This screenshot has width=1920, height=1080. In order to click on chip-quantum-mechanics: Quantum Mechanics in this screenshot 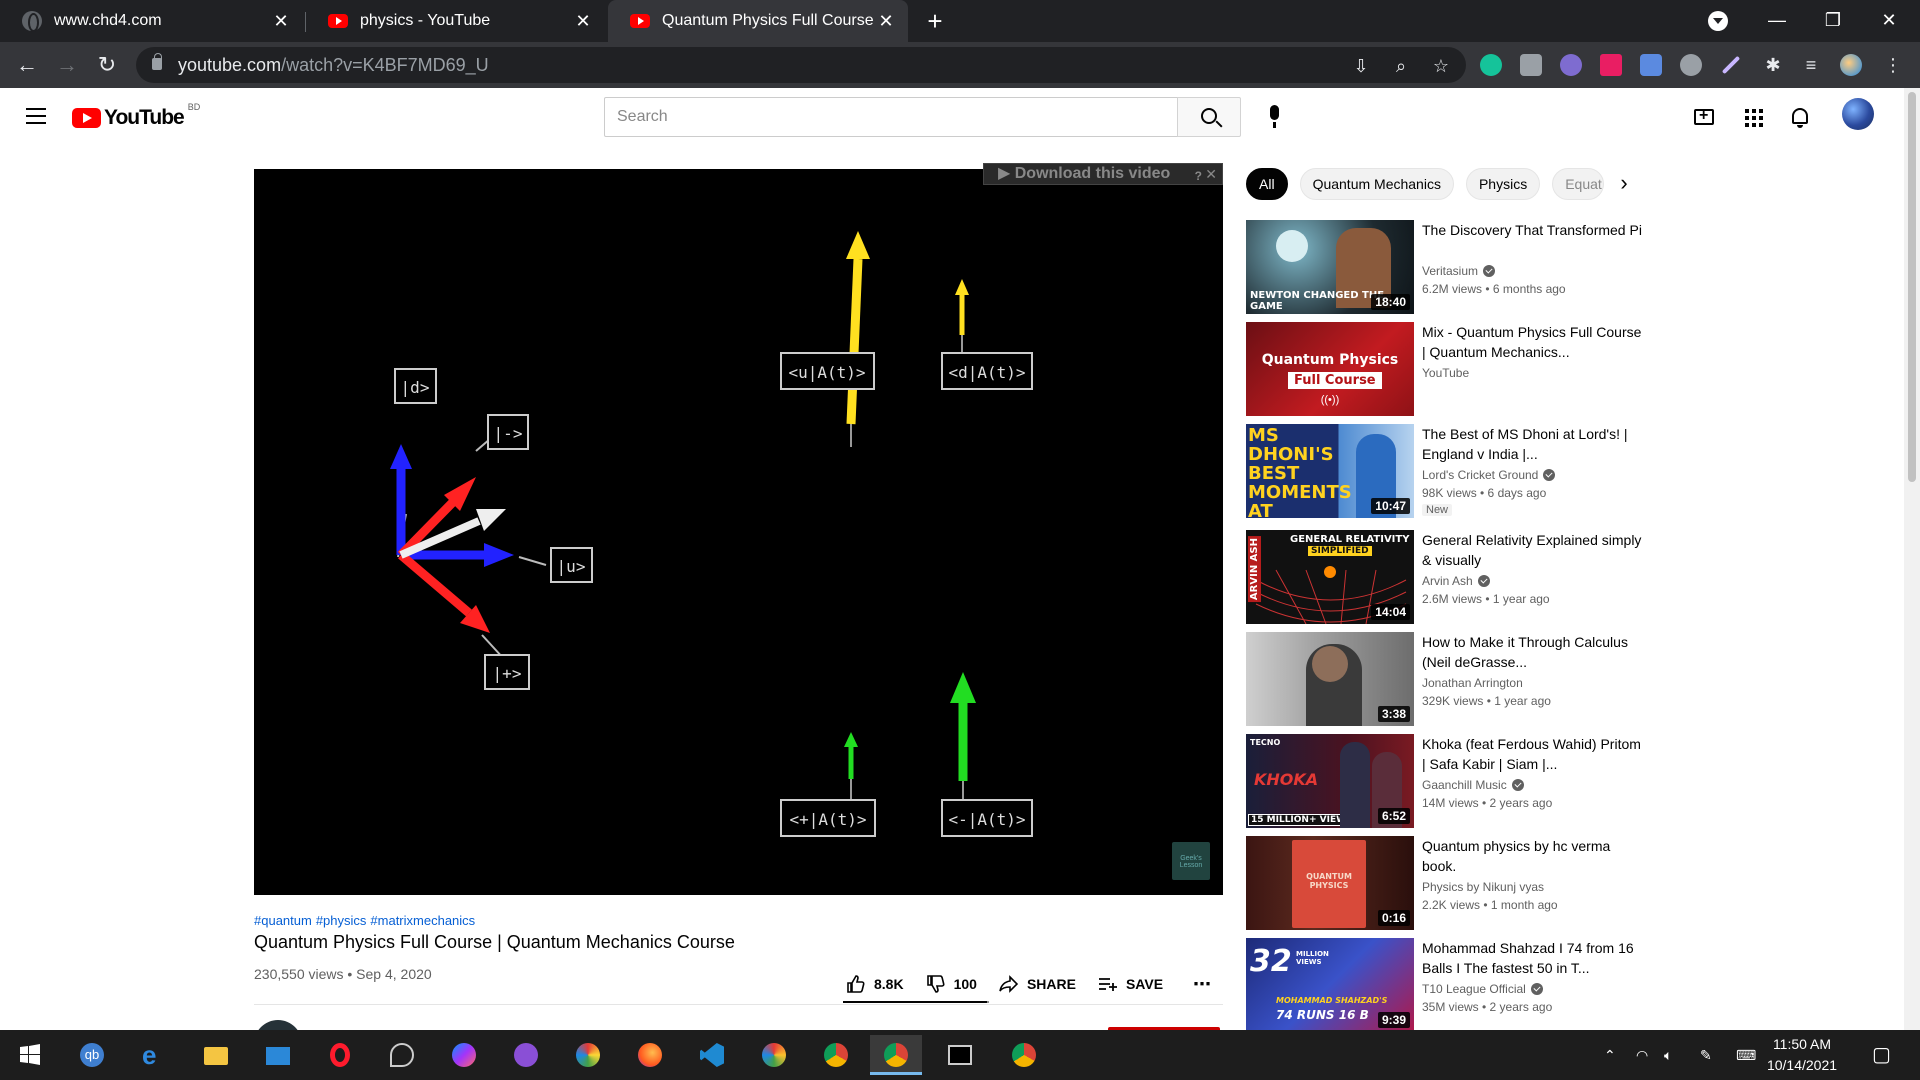, I will do `click(1376, 184)`.